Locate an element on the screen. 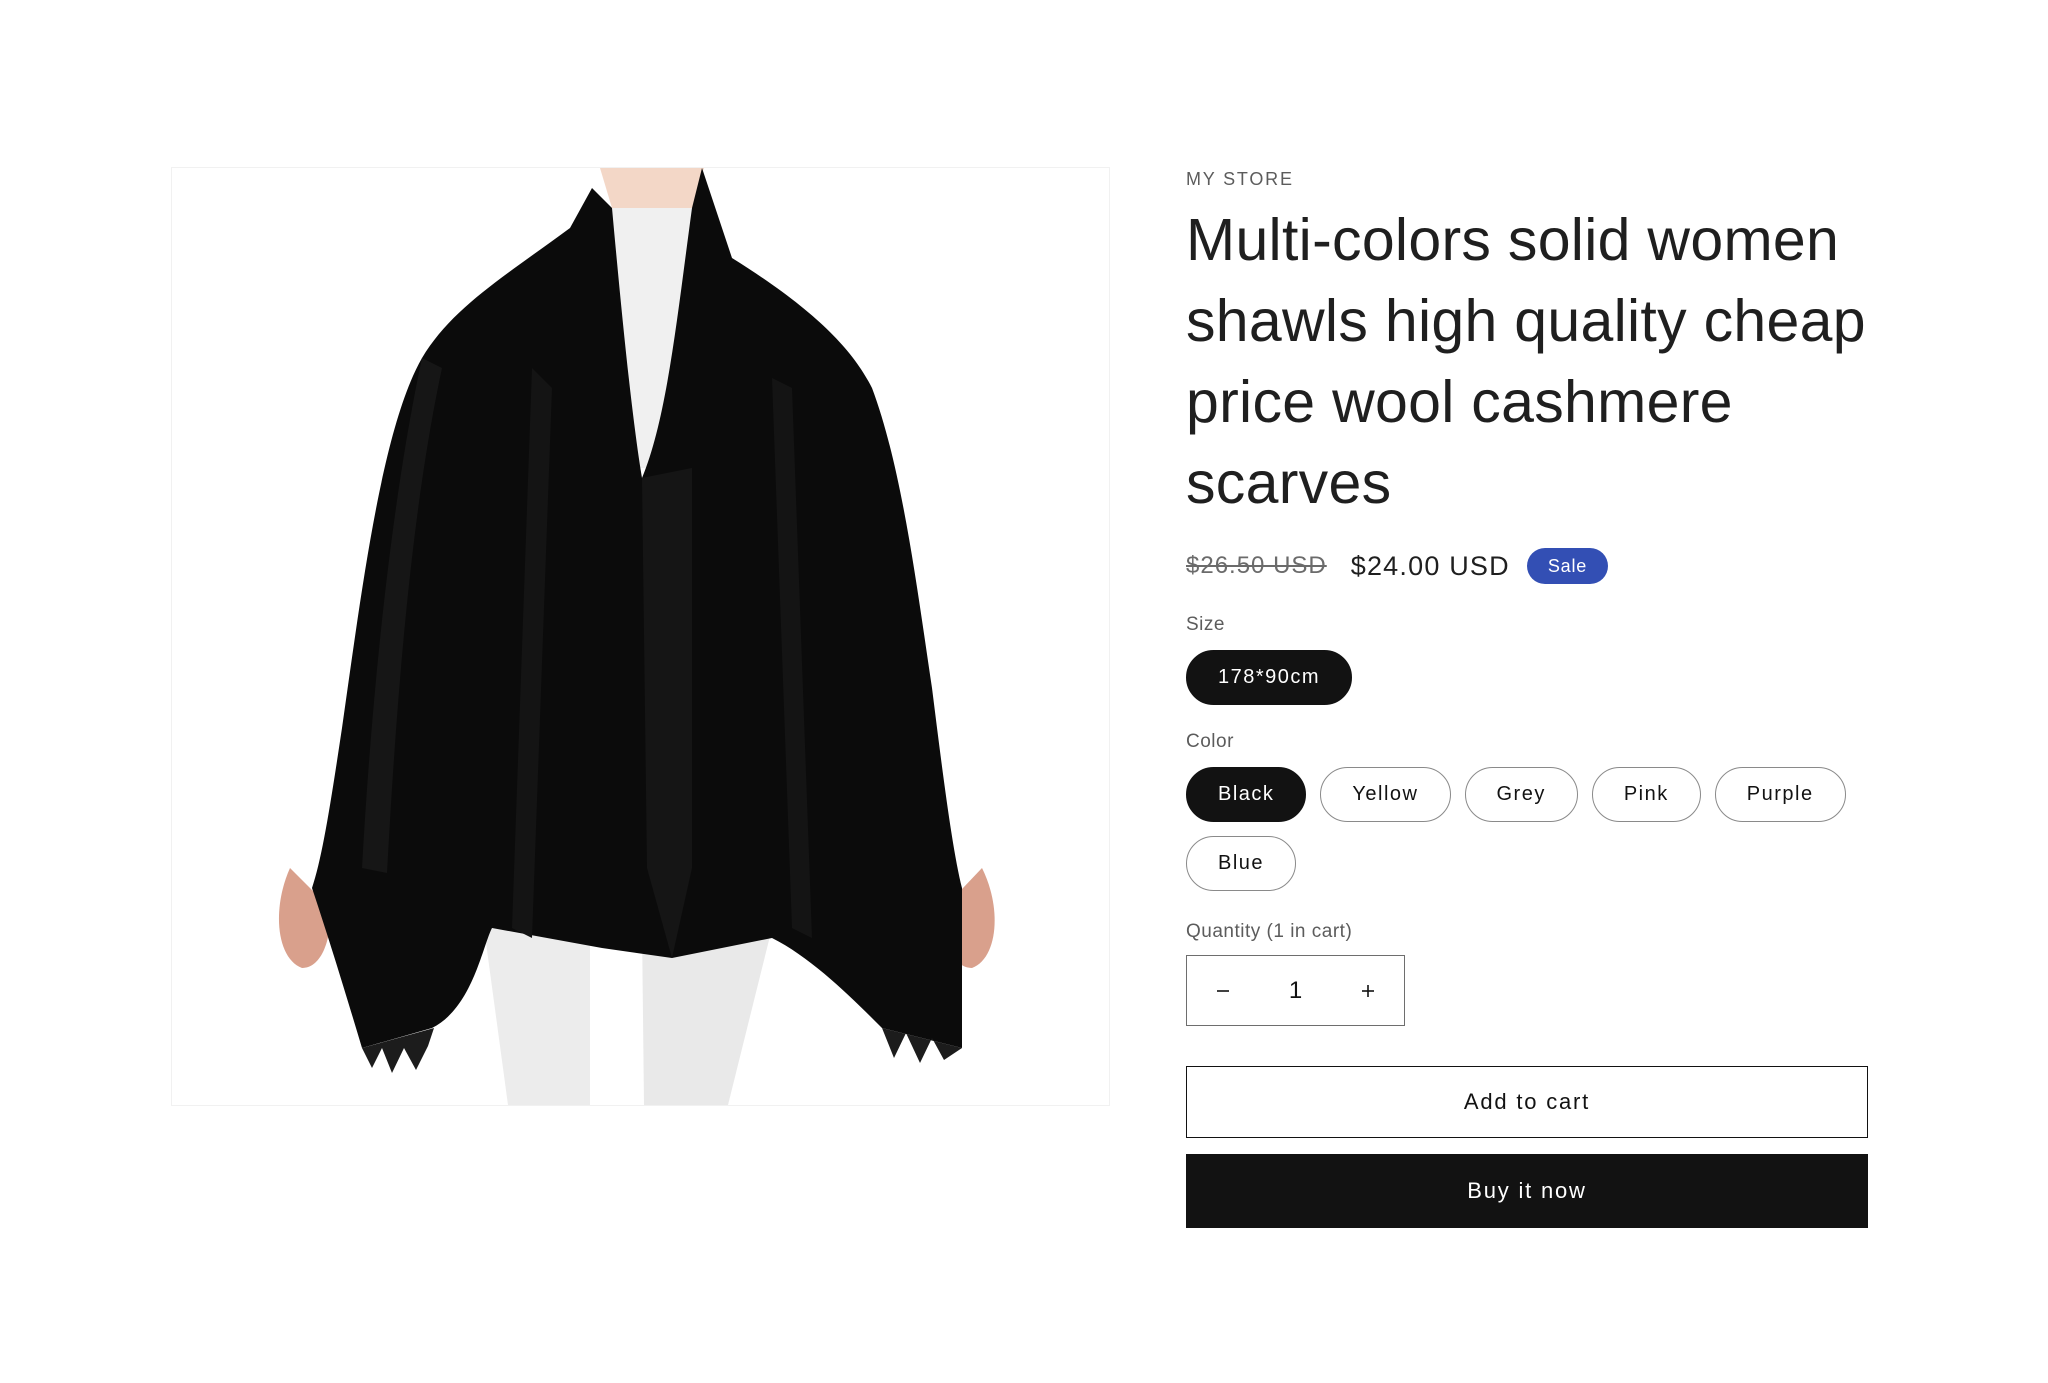  increase-quantity-button is located at coordinates (1369, 990).